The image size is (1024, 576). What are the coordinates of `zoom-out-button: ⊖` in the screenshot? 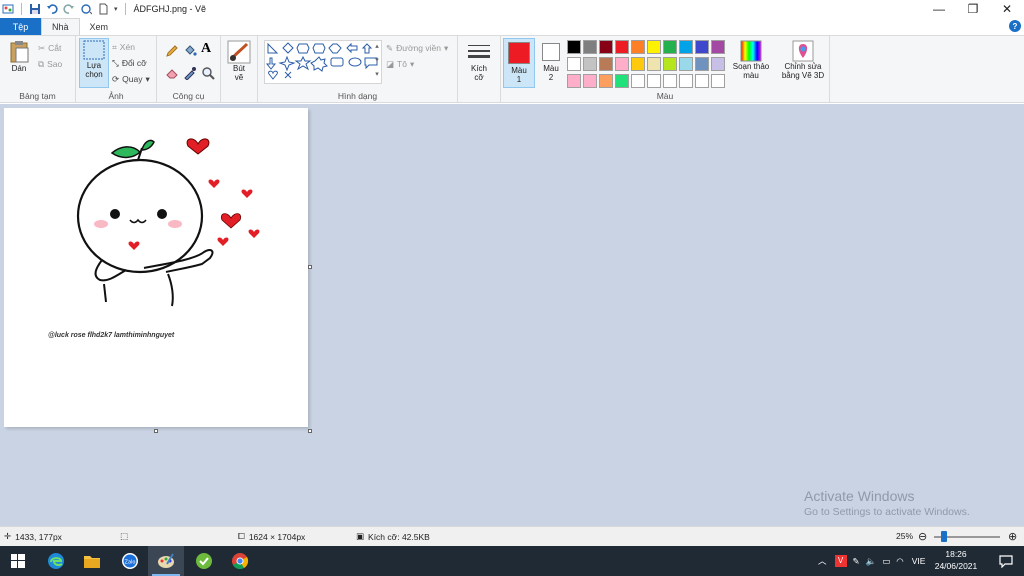 It's located at (922, 536).